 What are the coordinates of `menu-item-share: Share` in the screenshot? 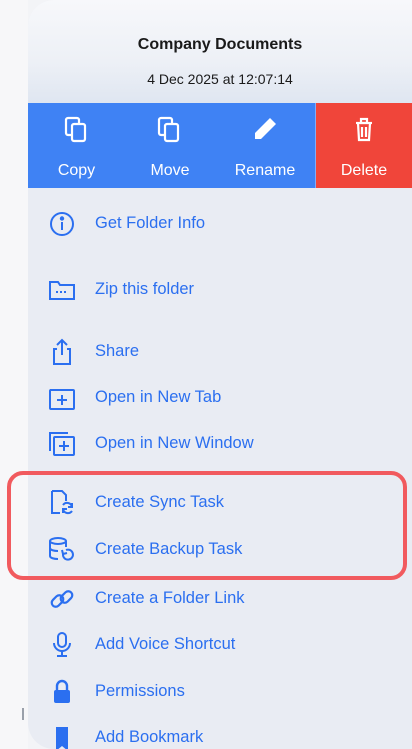 It's located at (220, 352).